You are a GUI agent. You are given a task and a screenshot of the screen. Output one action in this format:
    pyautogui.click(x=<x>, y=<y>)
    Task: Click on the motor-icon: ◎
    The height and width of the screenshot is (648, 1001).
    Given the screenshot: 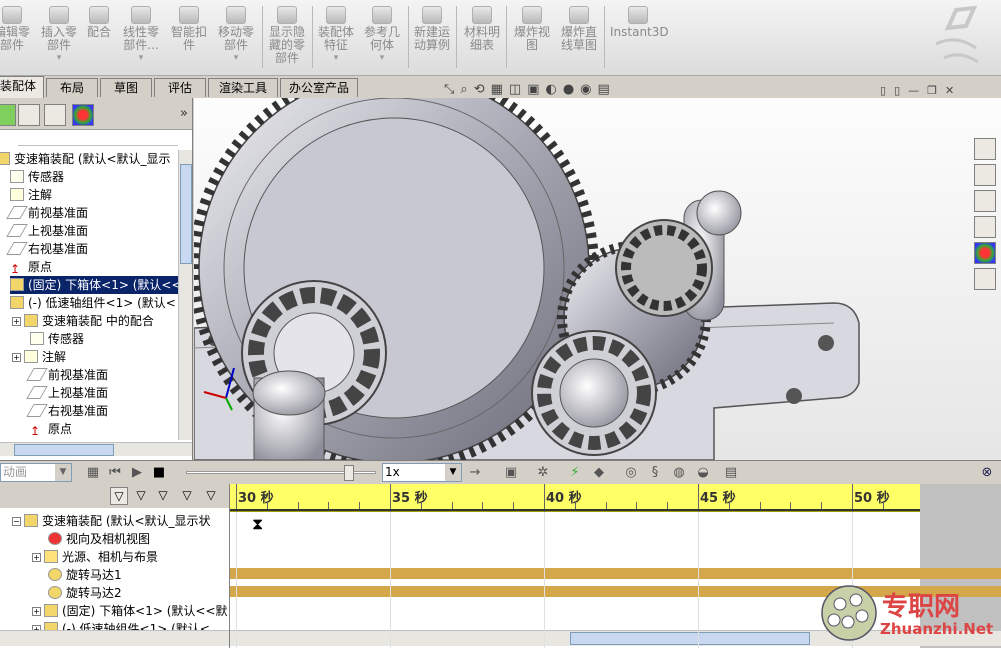 What is the action you would take?
    pyautogui.click(x=631, y=473)
    